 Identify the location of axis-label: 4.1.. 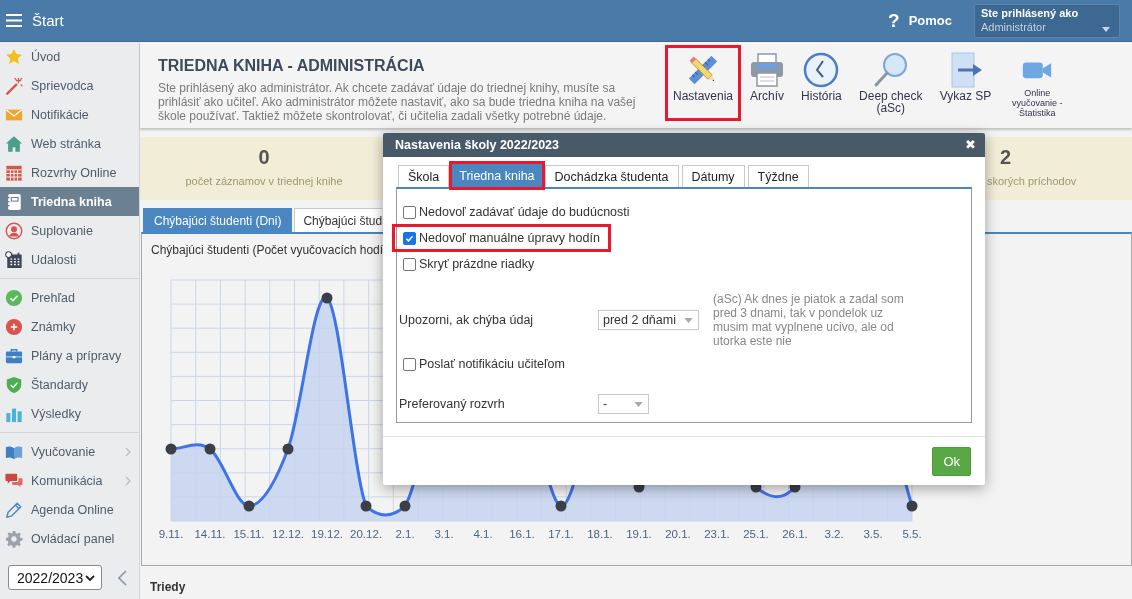
(483, 534).